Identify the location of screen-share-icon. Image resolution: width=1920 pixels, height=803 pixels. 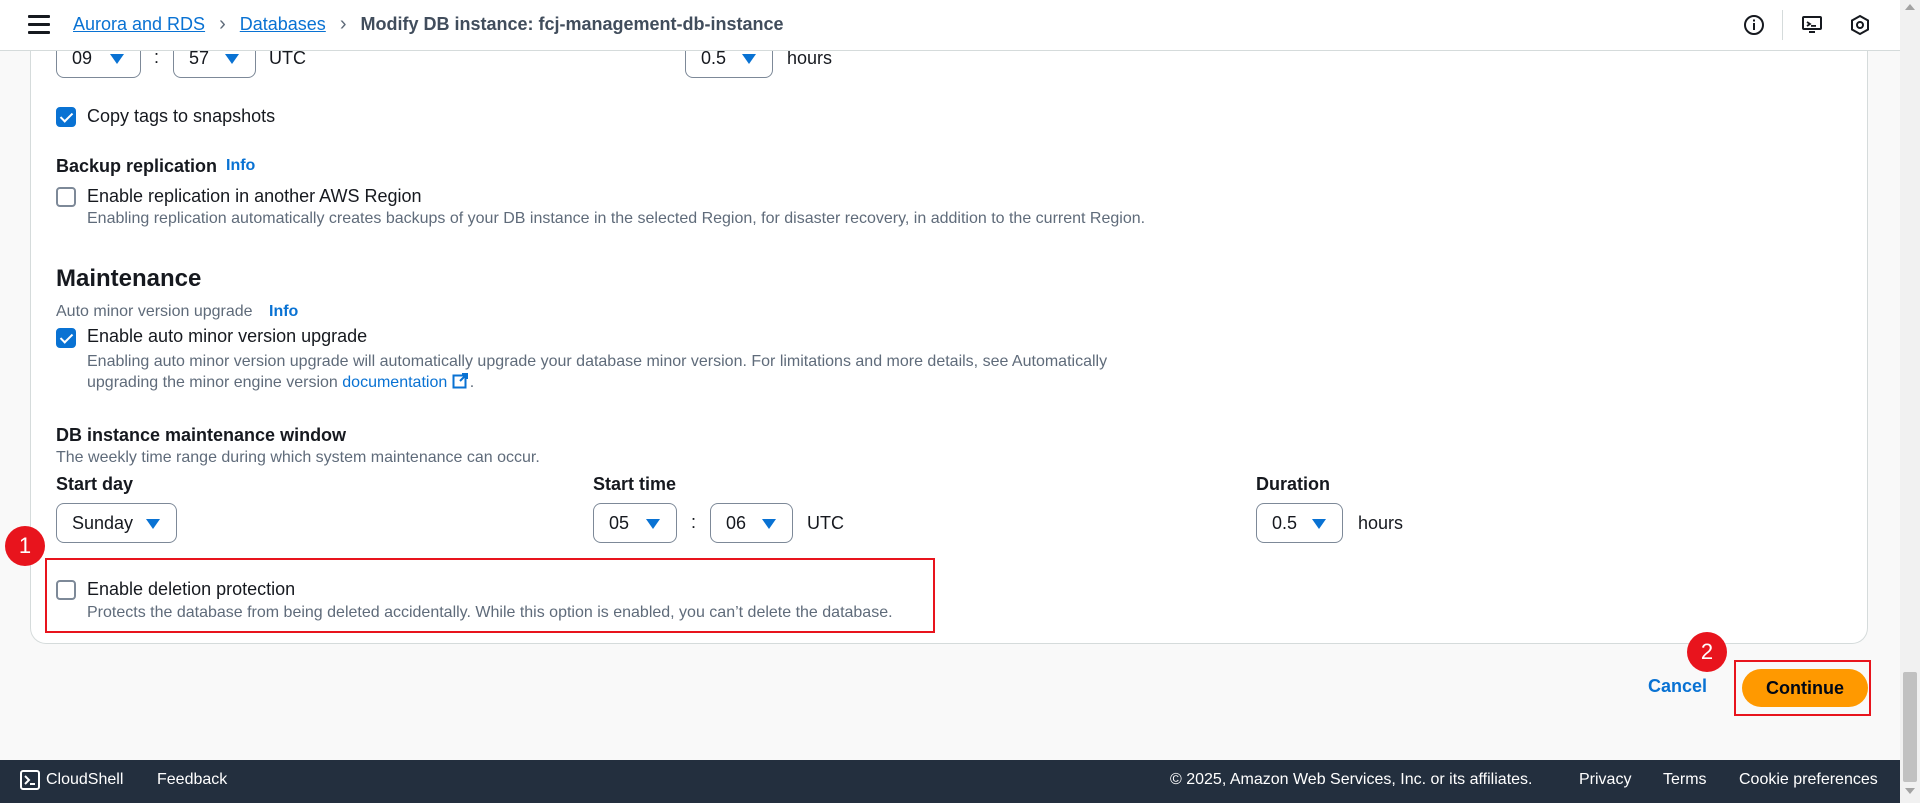
(1812, 25).